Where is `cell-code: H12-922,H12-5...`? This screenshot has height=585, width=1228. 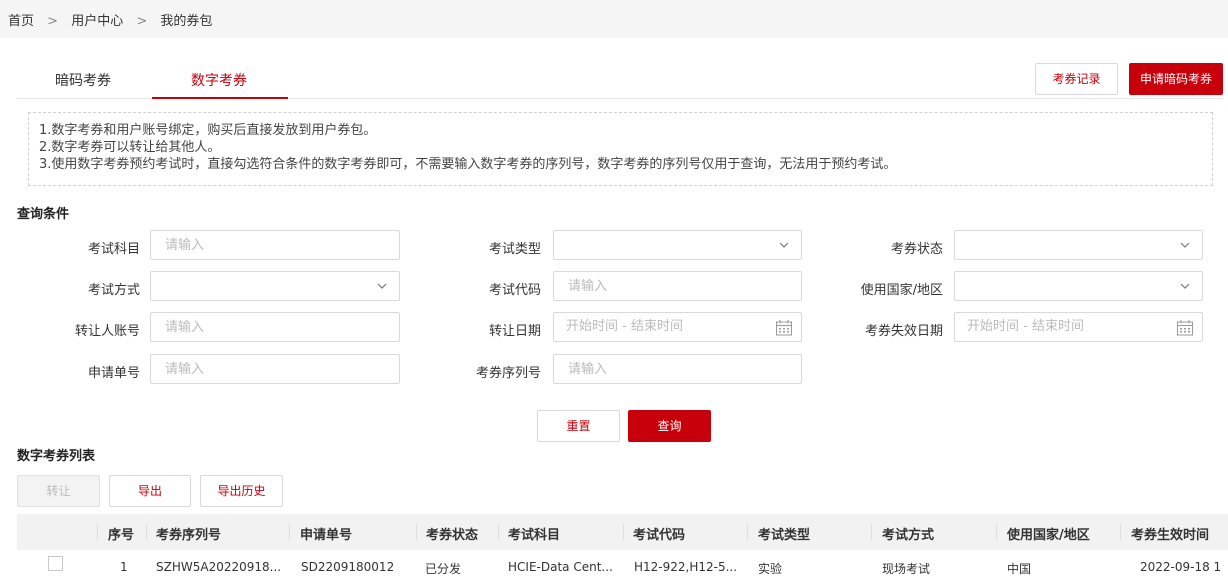 cell-code: H12-922,H12-5... is located at coordinates (686, 567).